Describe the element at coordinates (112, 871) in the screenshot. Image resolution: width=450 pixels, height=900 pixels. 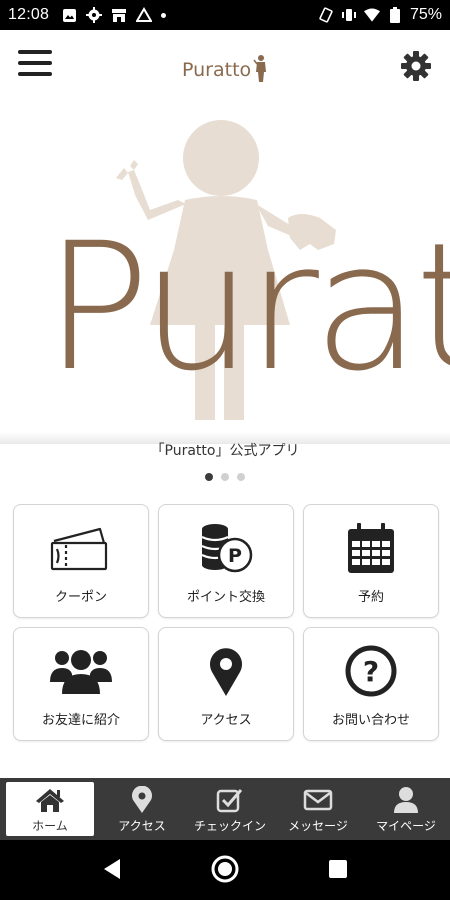
I see `back-icon` at that location.